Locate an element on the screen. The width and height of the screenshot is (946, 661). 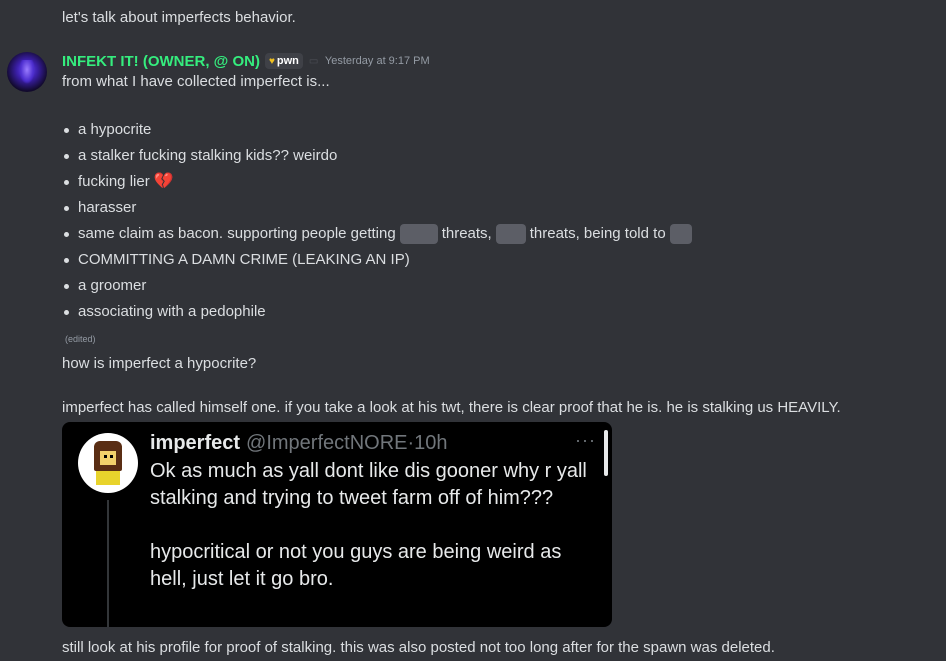
scrollbar is located at coordinates (606, 453).